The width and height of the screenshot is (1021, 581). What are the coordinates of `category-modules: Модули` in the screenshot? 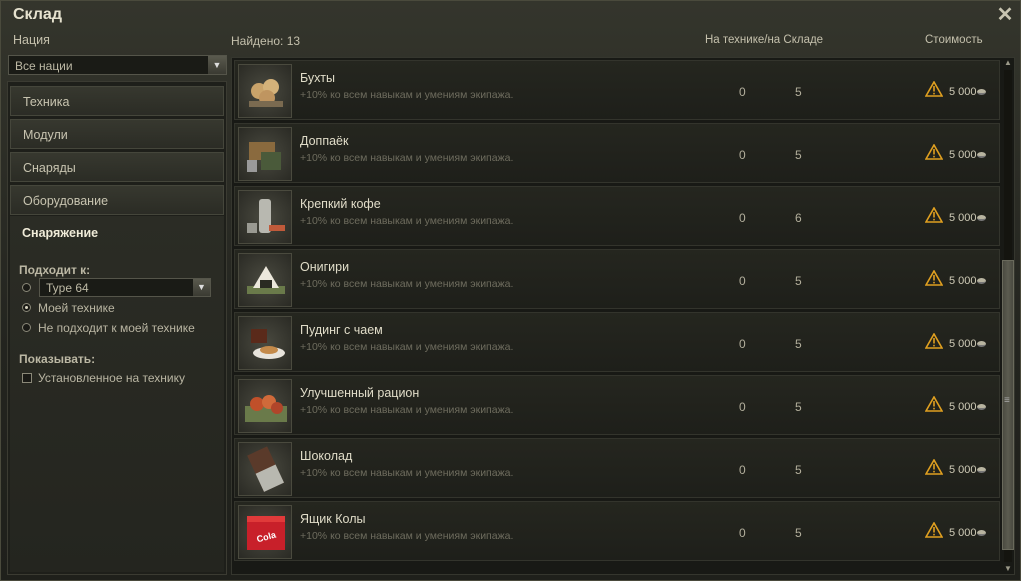 It's located at (117, 134).